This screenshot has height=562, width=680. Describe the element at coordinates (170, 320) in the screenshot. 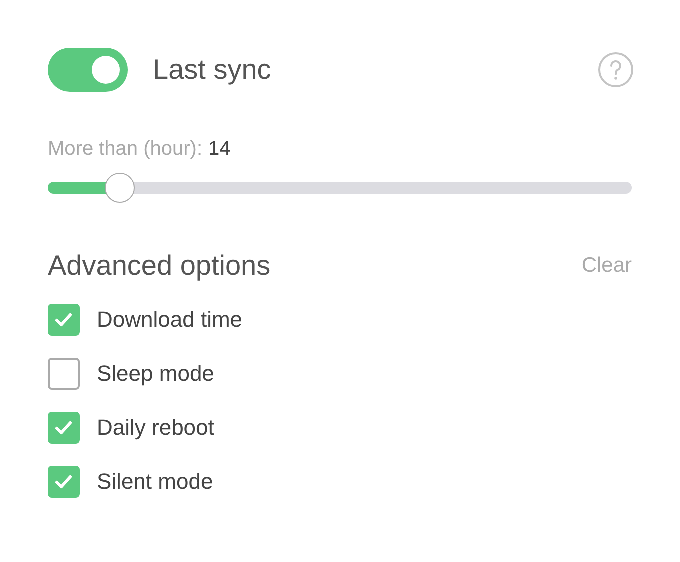

I see `checkbox-label: Download time` at that location.